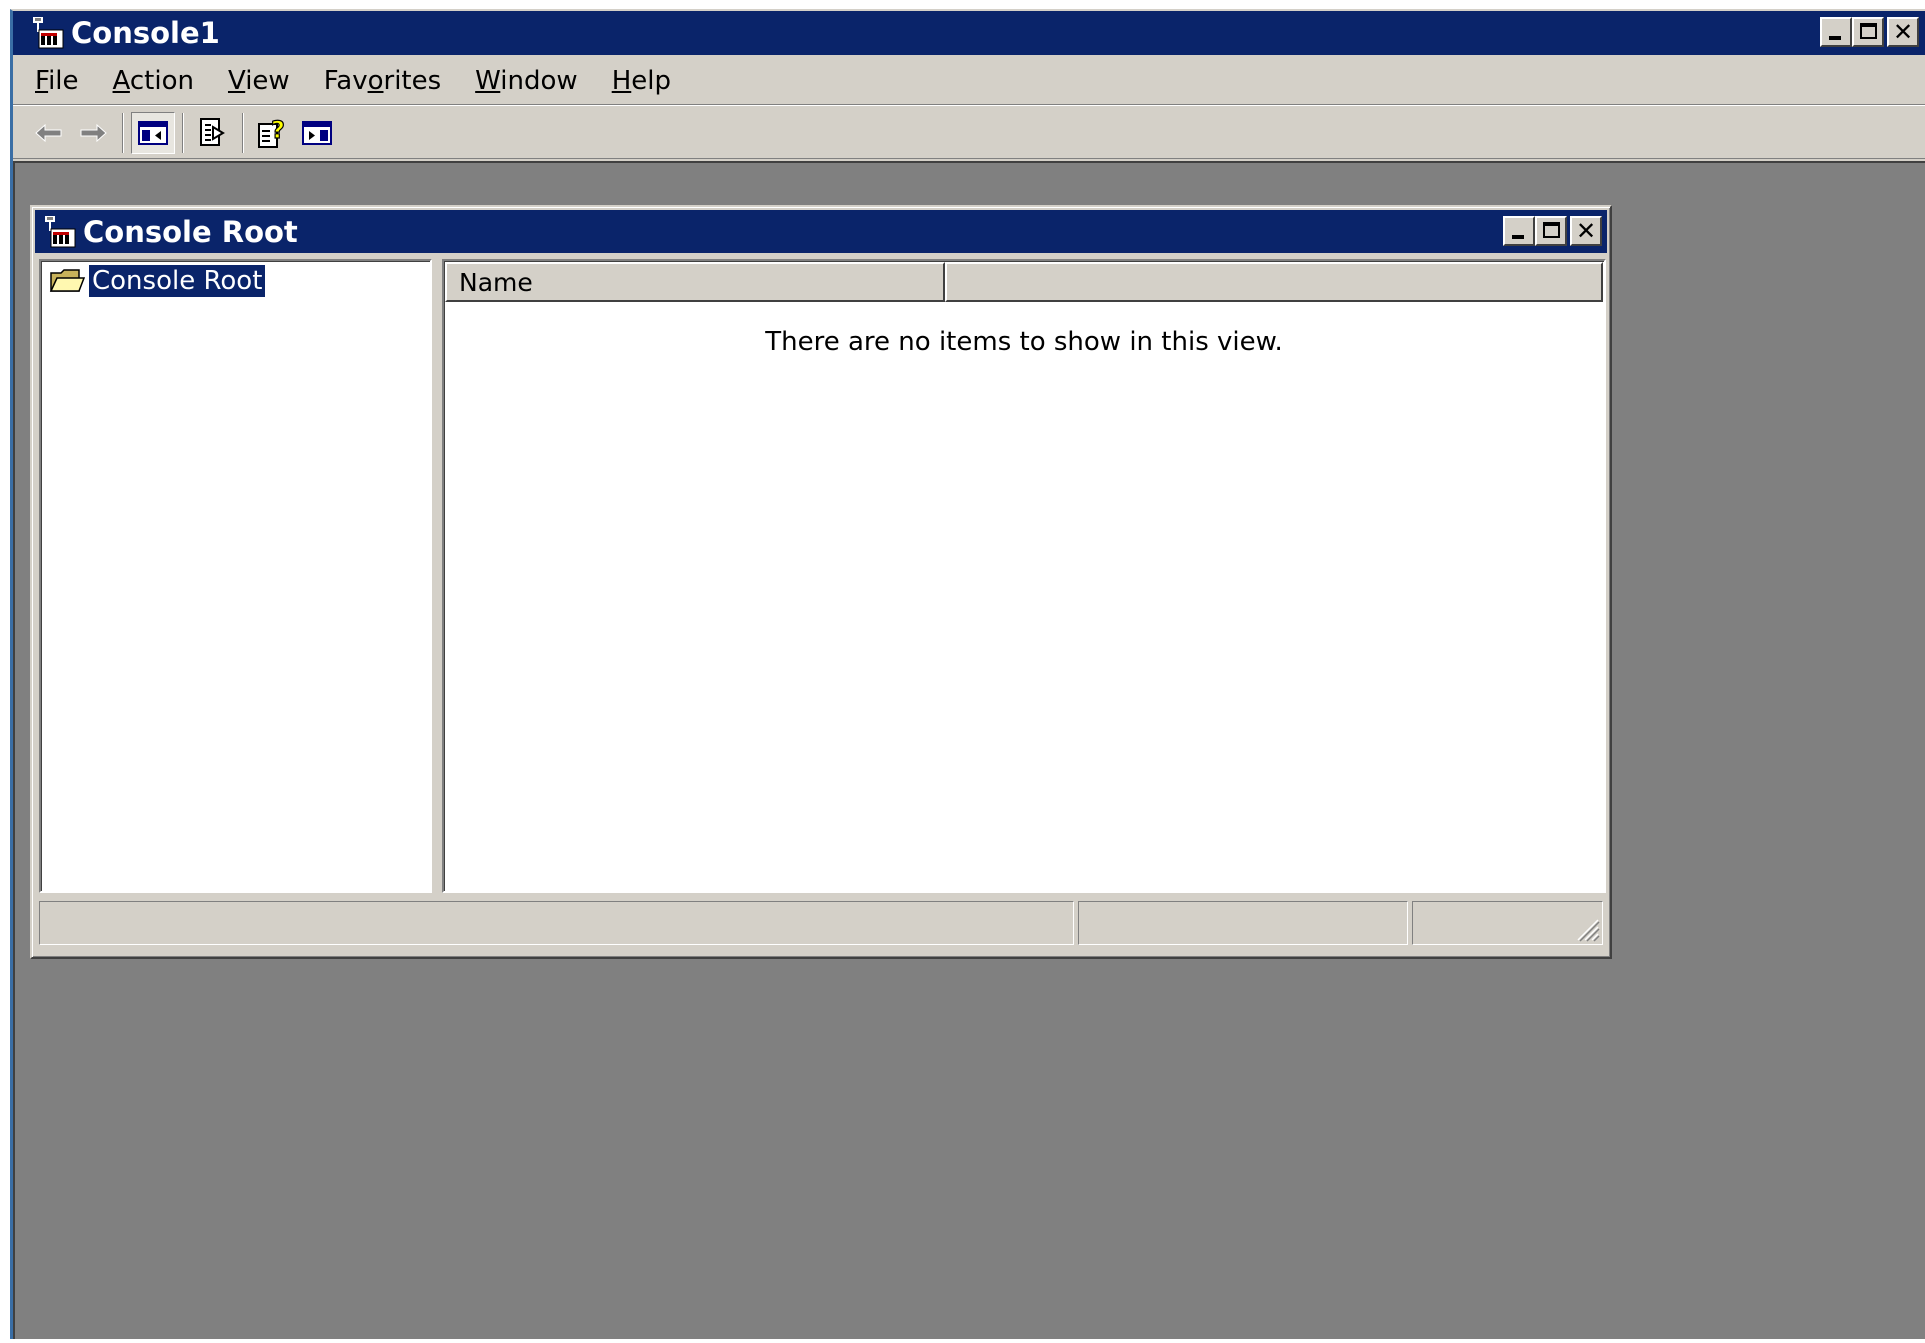  What do you see at coordinates (1836, 32) in the screenshot?
I see `minimize-button` at bounding box center [1836, 32].